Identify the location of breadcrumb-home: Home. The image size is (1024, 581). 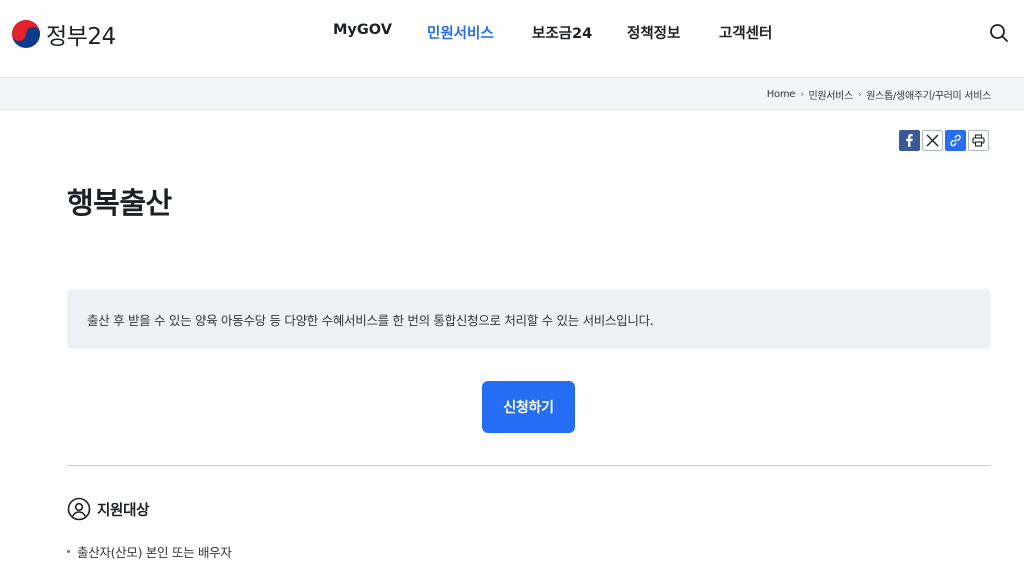
(781, 94).